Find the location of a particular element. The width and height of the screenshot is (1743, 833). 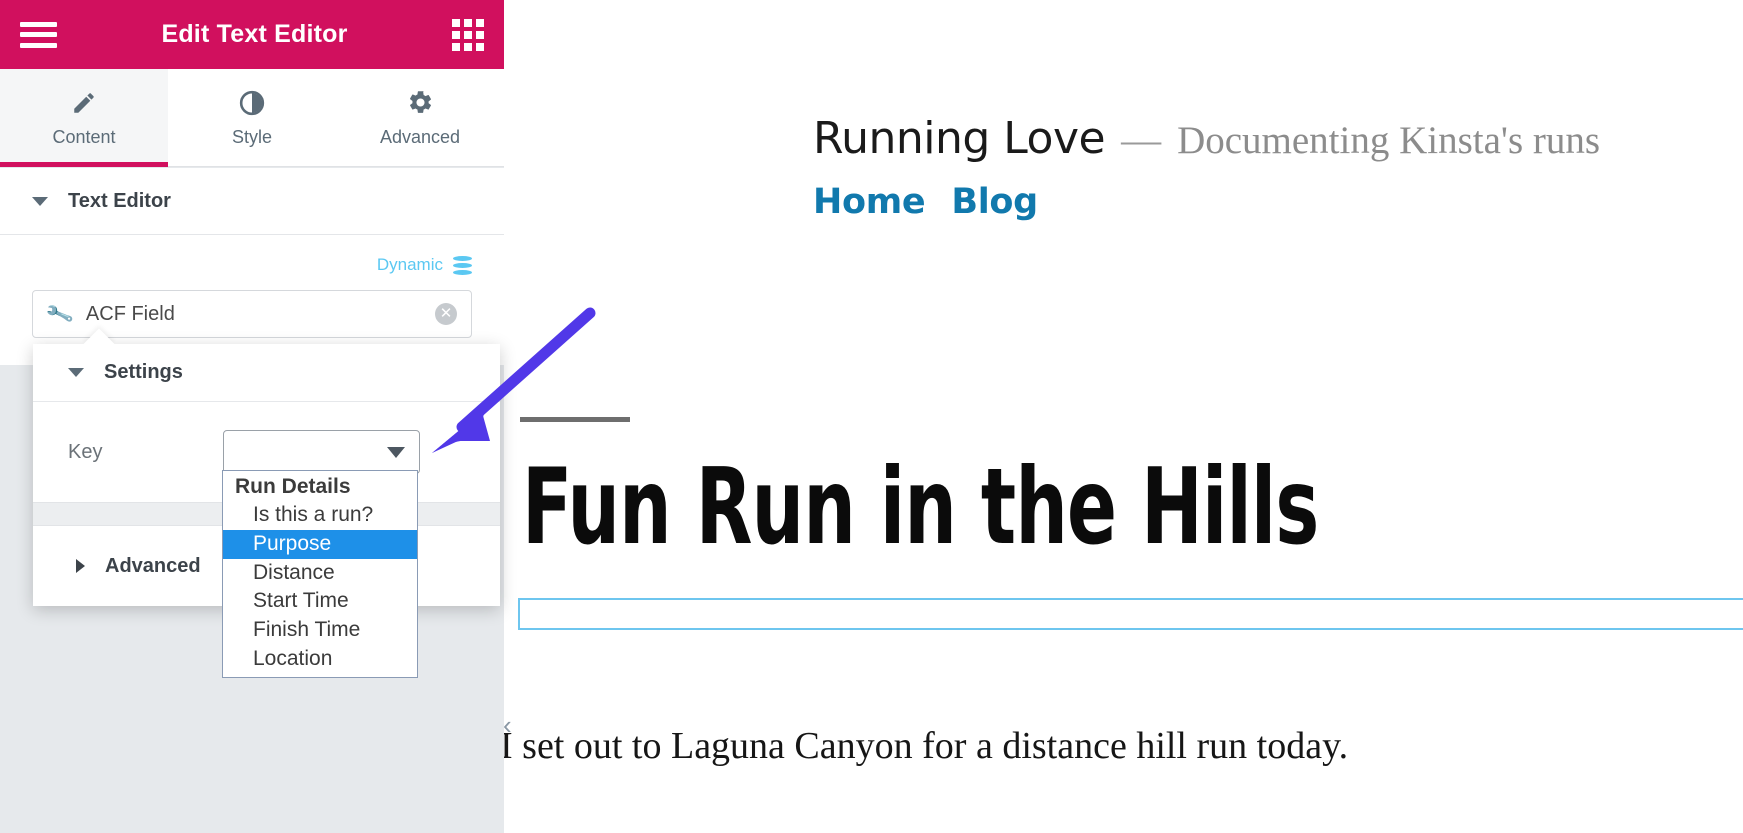

chevron-right-icon is located at coordinates (80, 566).